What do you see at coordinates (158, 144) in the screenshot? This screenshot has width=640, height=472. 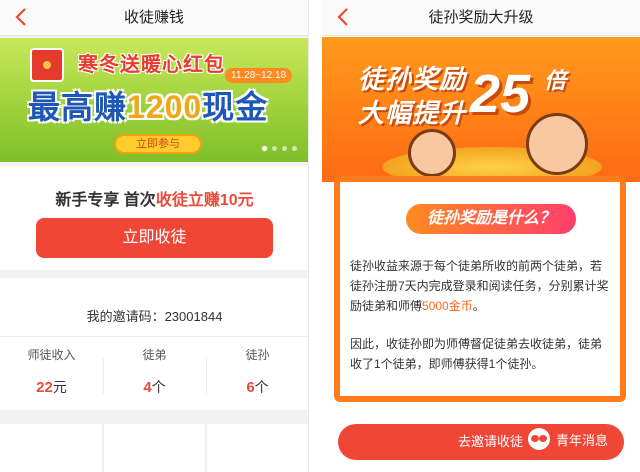 I see `join-now-button: 立即参与` at bounding box center [158, 144].